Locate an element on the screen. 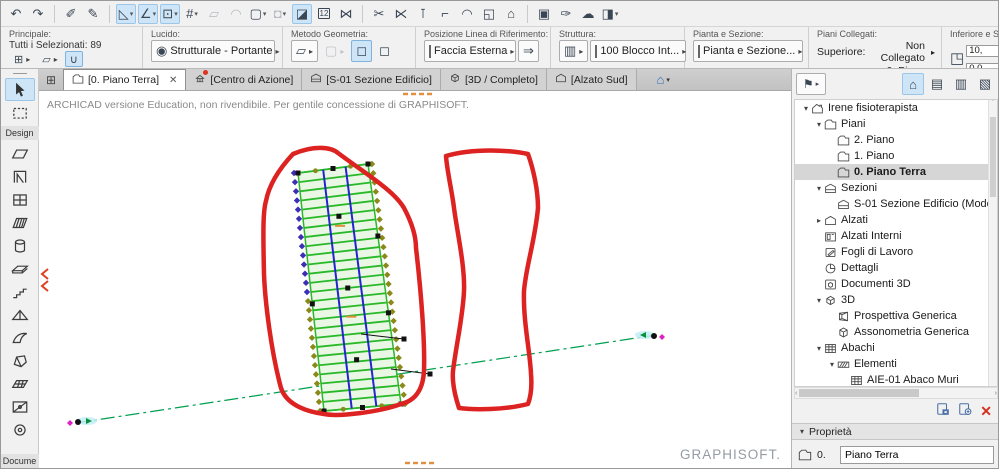 This screenshot has width=999, height=469. split-icon: ✂ is located at coordinates (379, 14).